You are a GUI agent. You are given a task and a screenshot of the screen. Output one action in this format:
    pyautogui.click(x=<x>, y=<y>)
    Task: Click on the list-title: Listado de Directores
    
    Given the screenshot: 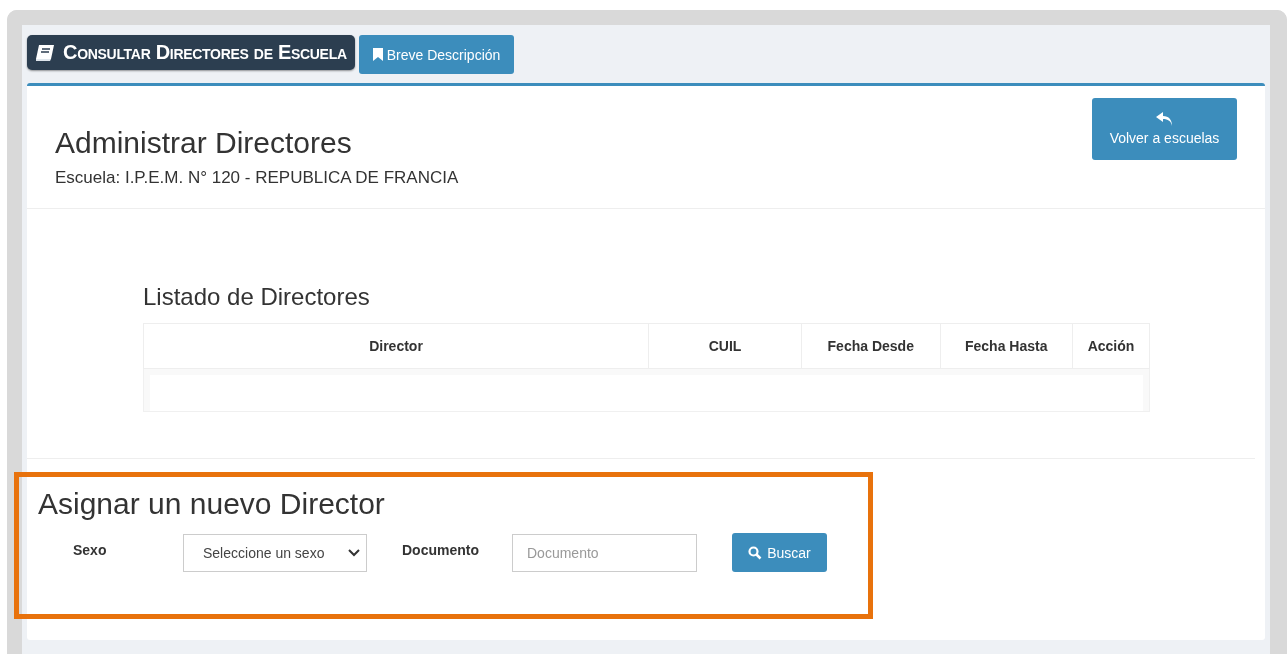 What is the action you would take?
    pyautogui.click(x=257, y=297)
    